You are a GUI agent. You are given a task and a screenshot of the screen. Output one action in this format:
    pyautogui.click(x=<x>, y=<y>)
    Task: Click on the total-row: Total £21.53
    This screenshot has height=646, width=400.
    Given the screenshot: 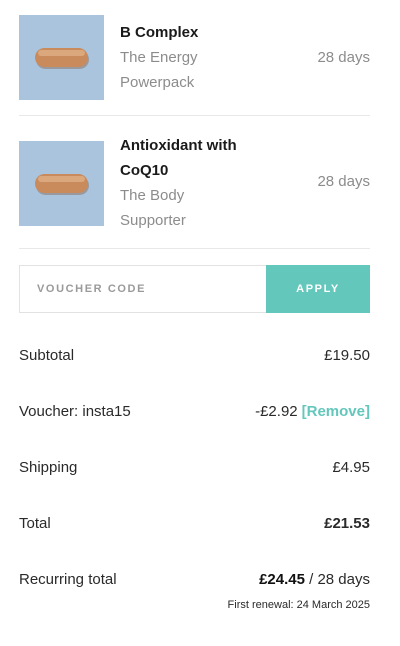 What is the action you would take?
    pyautogui.click(x=194, y=523)
    